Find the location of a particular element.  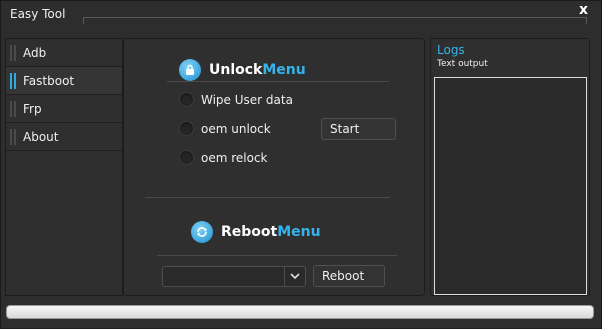

title-decoration is located at coordinates (335, 20).